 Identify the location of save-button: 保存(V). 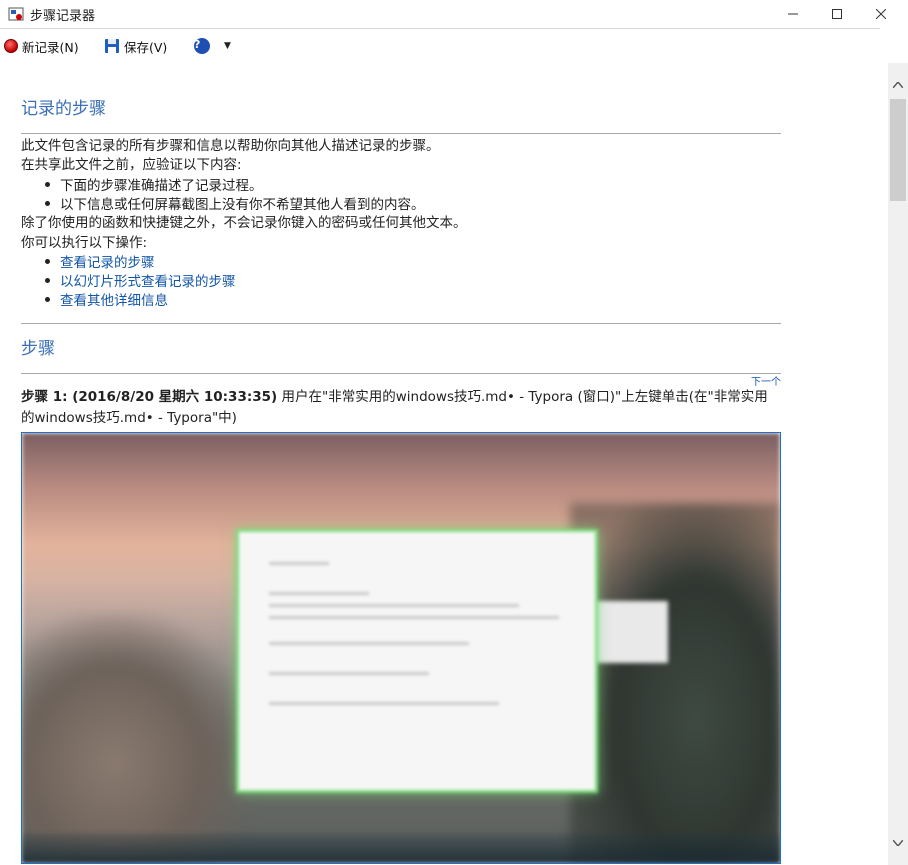
(135, 46).